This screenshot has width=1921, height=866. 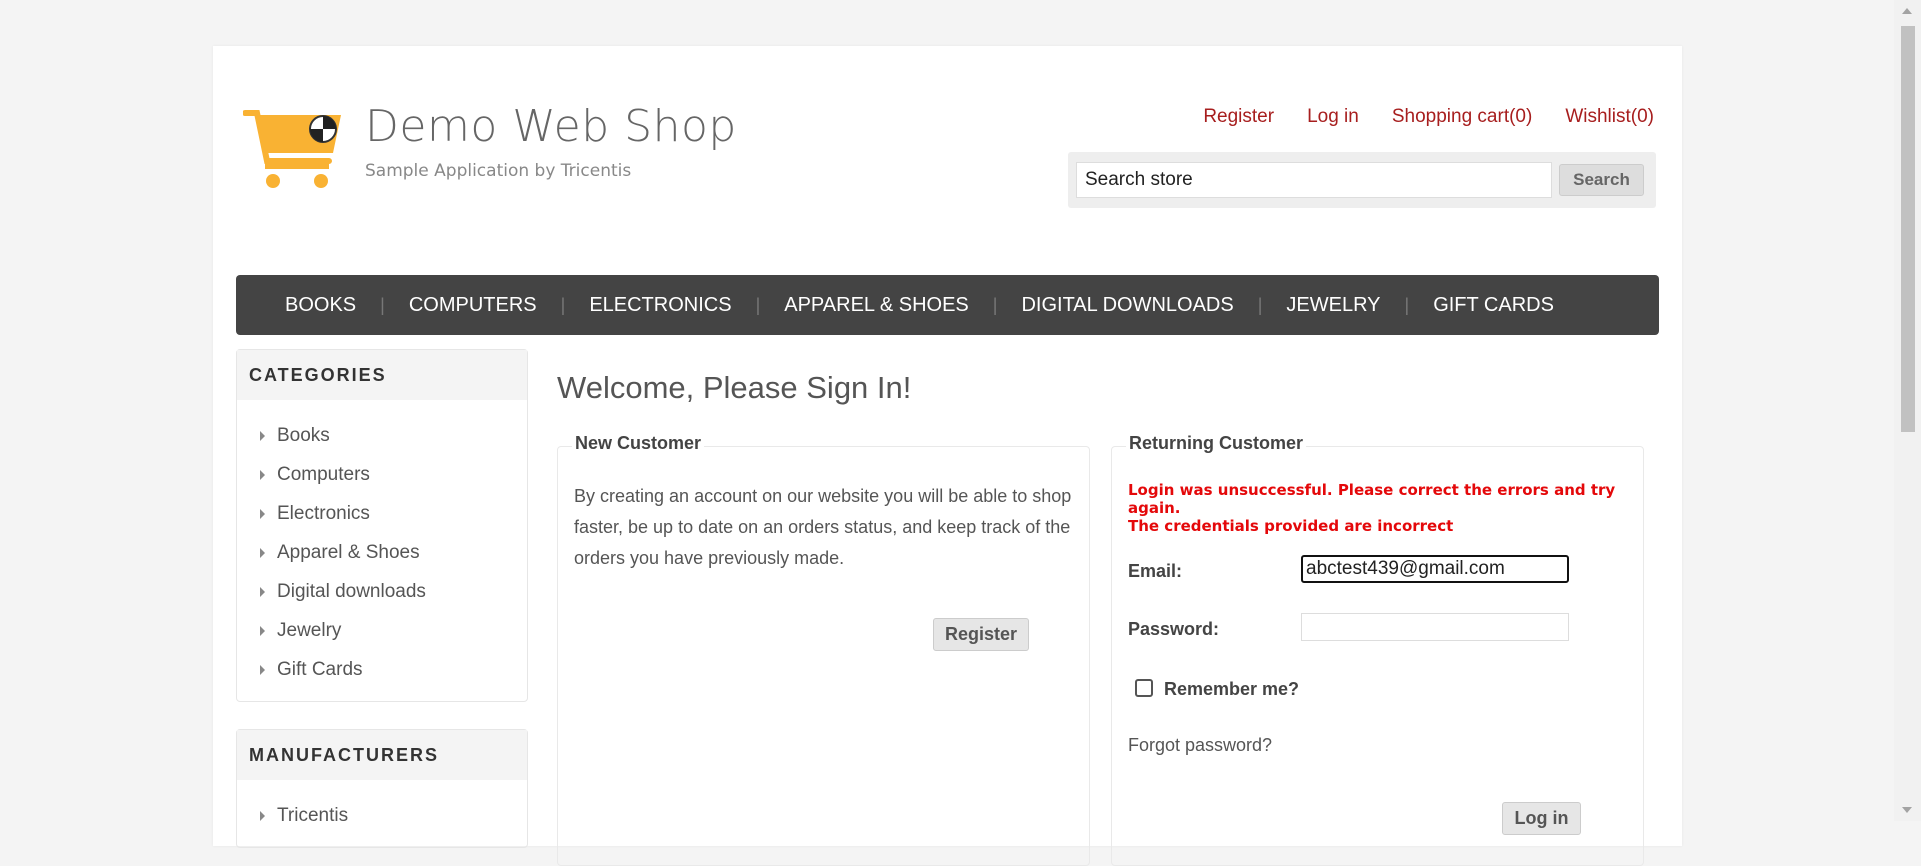 What do you see at coordinates (1435, 627) in the screenshot?
I see `password-field` at bounding box center [1435, 627].